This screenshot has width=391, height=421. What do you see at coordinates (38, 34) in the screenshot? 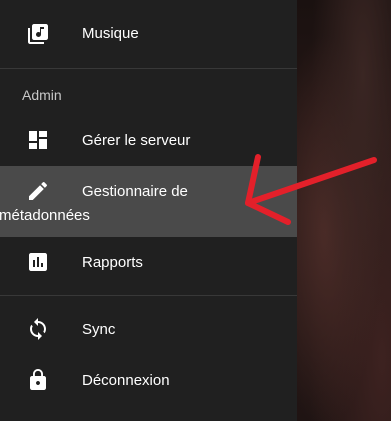
I see `music-note-icon` at bounding box center [38, 34].